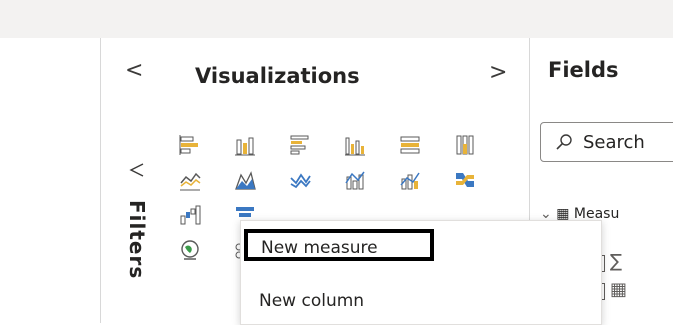 The image size is (673, 325). What do you see at coordinates (300, 180) in the screenshot?
I see `stacked-area-chart-icon` at bounding box center [300, 180].